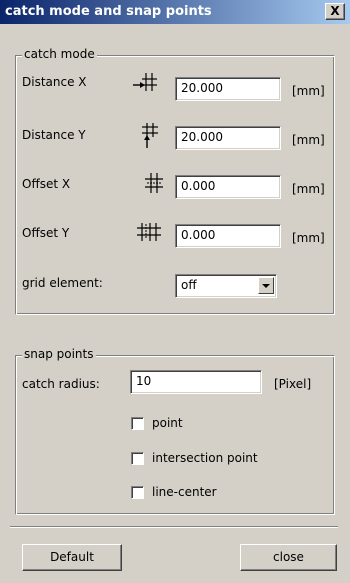 The image size is (350, 583). Describe the element at coordinates (308, 91) in the screenshot. I see `distance-x-unit: [mm]` at that location.